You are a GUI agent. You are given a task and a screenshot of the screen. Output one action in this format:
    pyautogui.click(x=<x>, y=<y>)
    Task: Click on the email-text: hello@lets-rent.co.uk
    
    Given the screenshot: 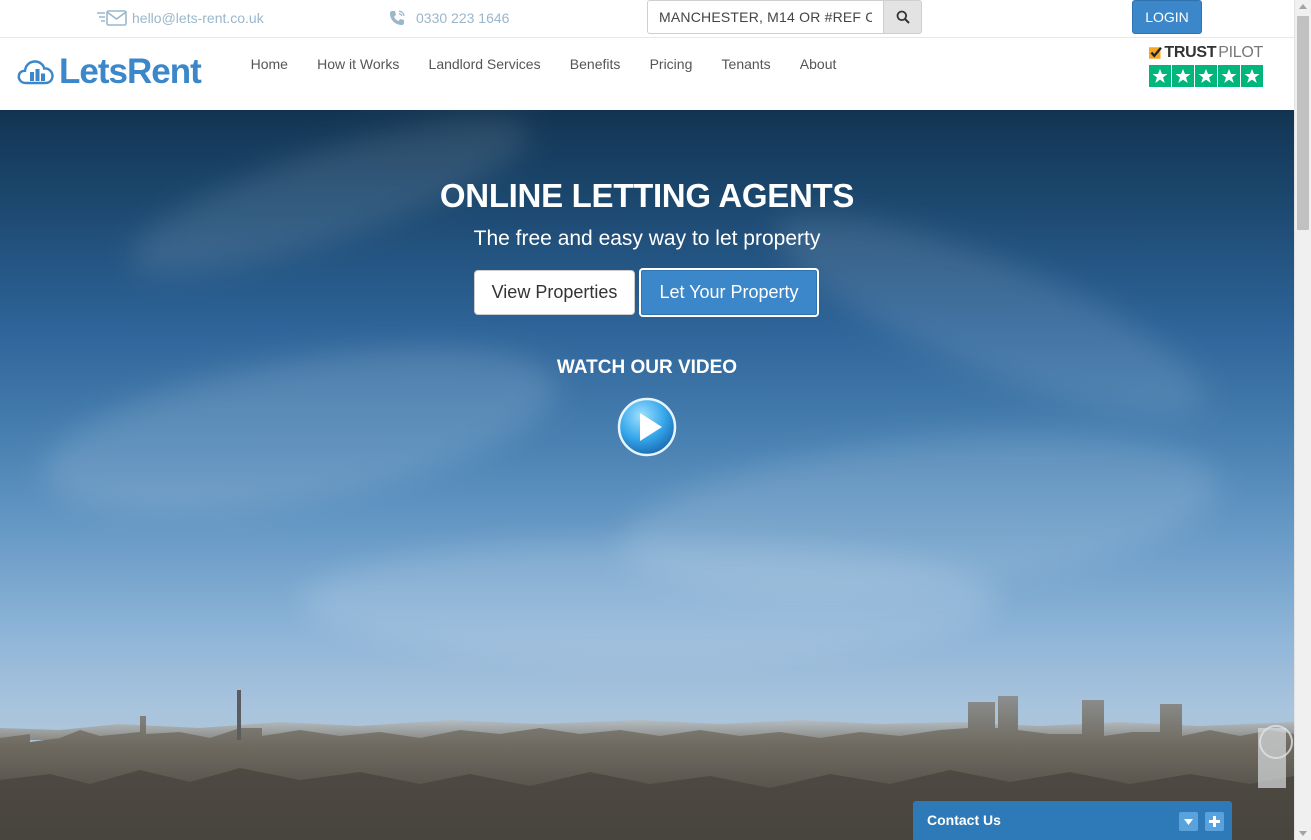 What is the action you would take?
    pyautogui.click(x=198, y=18)
    